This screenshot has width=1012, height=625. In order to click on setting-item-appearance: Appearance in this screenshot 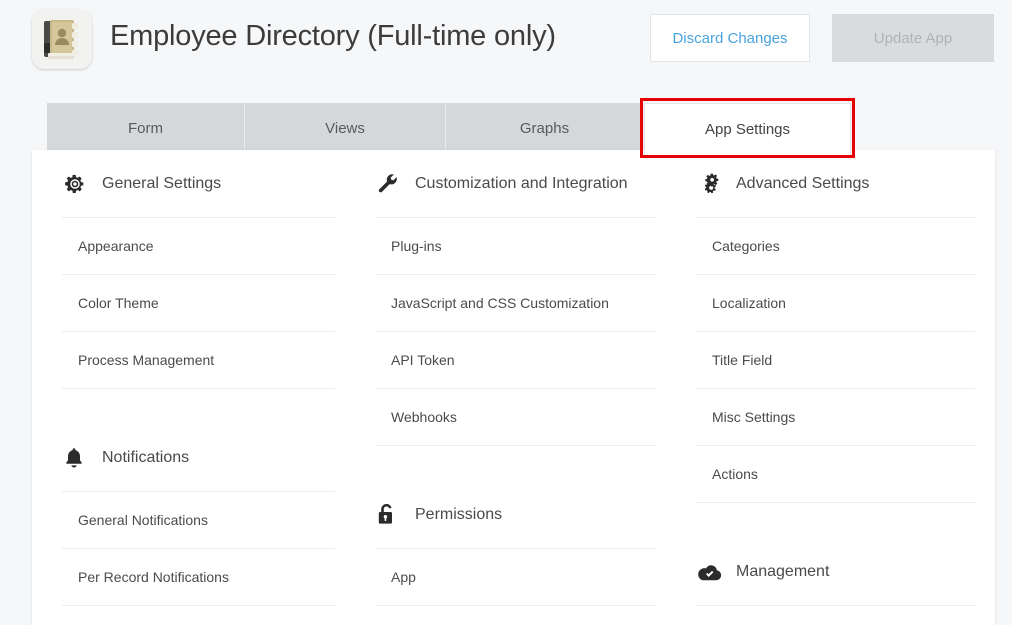, I will do `click(198, 246)`.